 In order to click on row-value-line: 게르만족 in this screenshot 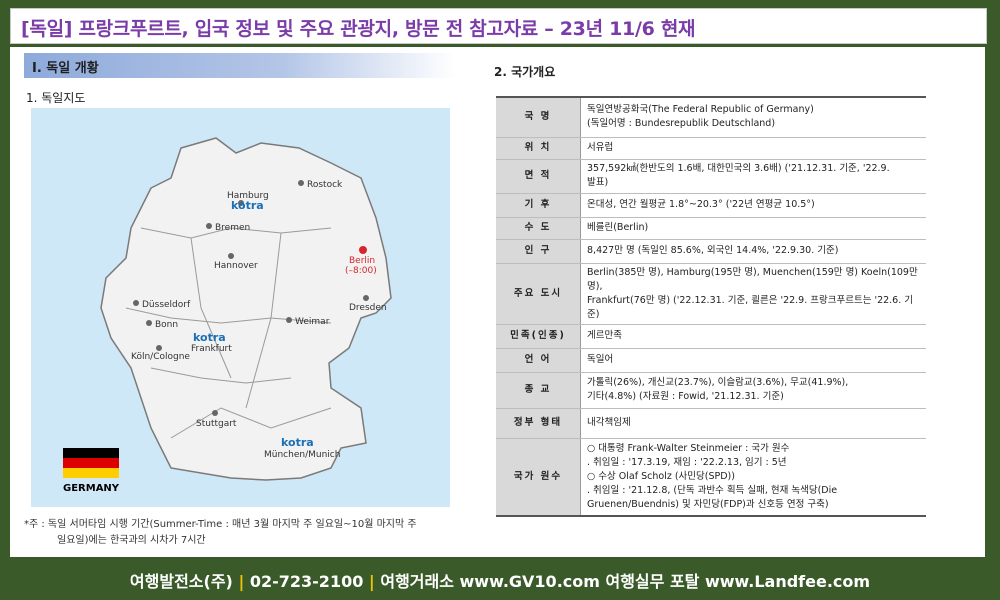, I will do `click(604, 335)`.